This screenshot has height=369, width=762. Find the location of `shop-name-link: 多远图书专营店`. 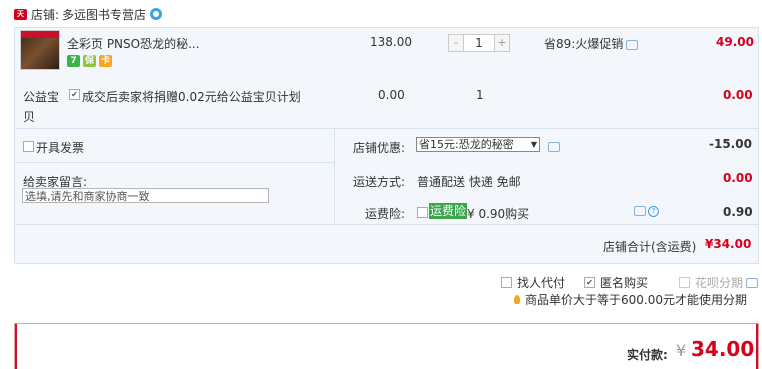

shop-name-link: 多远图书专营店 is located at coordinates (104, 14).